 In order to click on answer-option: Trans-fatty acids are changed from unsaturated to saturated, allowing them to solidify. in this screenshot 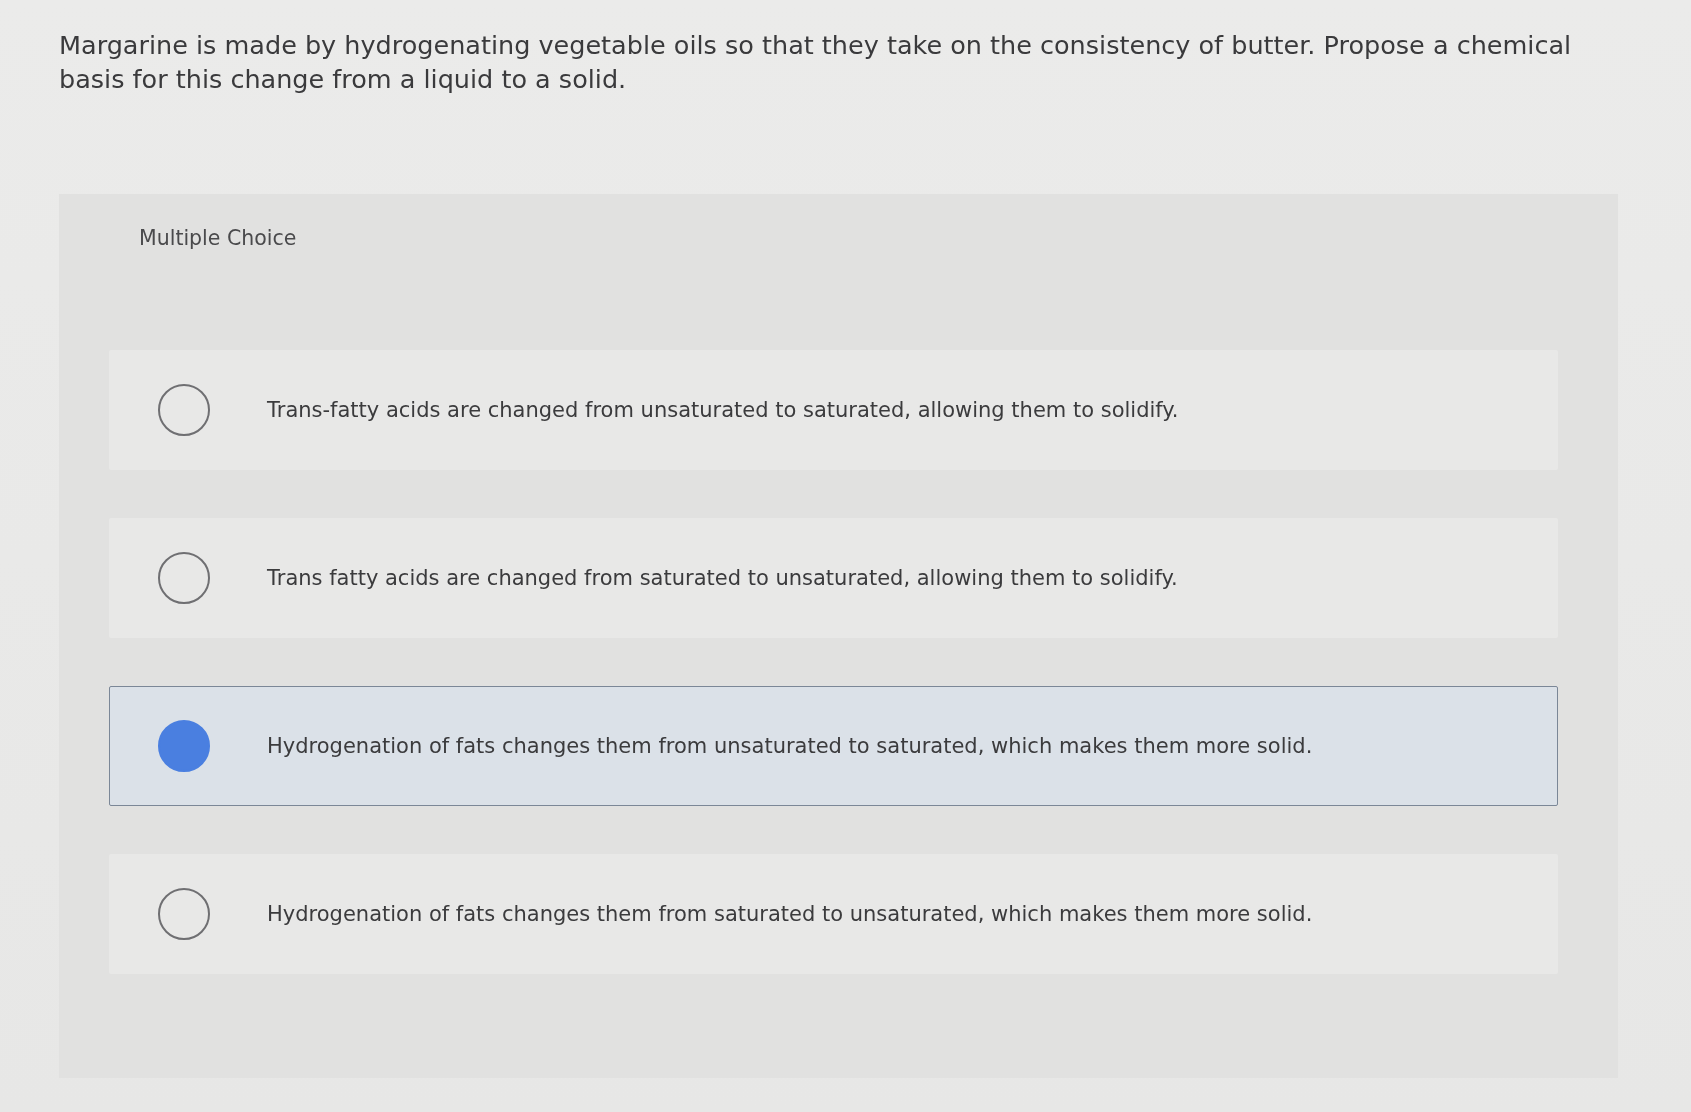, I will do `click(833, 410)`.